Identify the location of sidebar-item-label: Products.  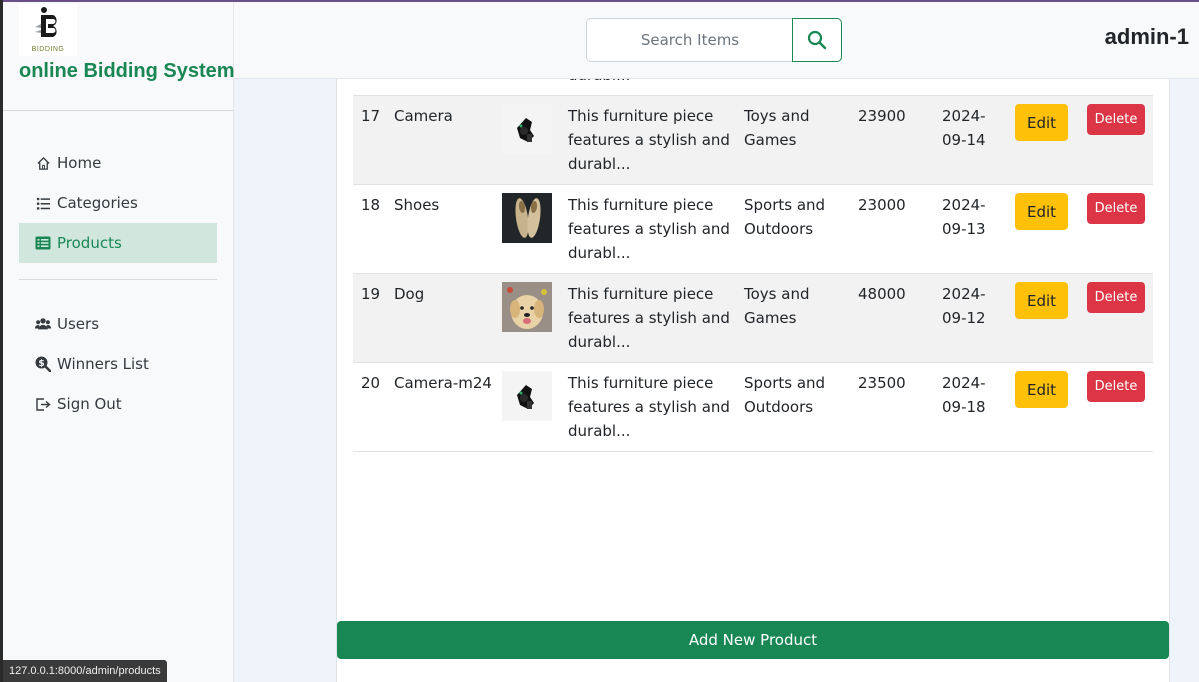
(89, 243).